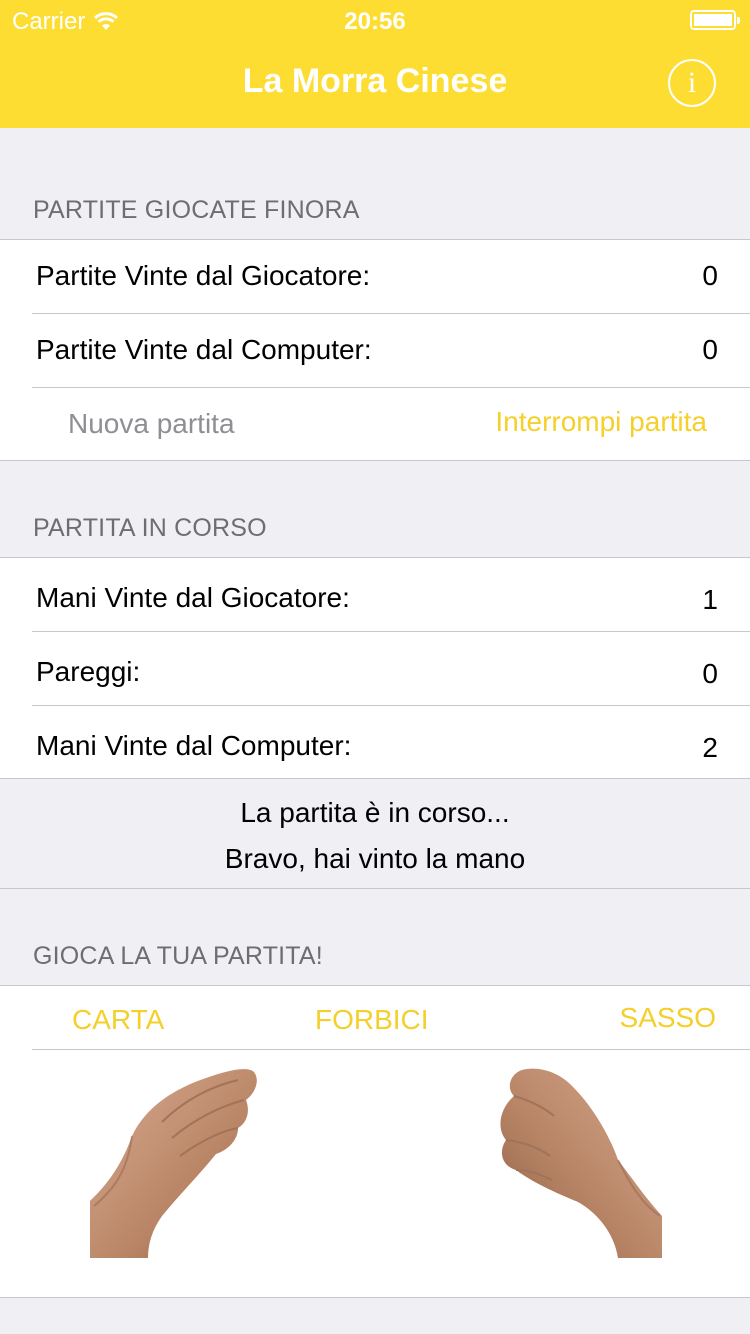 The image size is (750, 1334). Describe the element at coordinates (375, 858) in the screenshot. I see `hand-result-text: Bravo, hai vinto la mano` at that location.